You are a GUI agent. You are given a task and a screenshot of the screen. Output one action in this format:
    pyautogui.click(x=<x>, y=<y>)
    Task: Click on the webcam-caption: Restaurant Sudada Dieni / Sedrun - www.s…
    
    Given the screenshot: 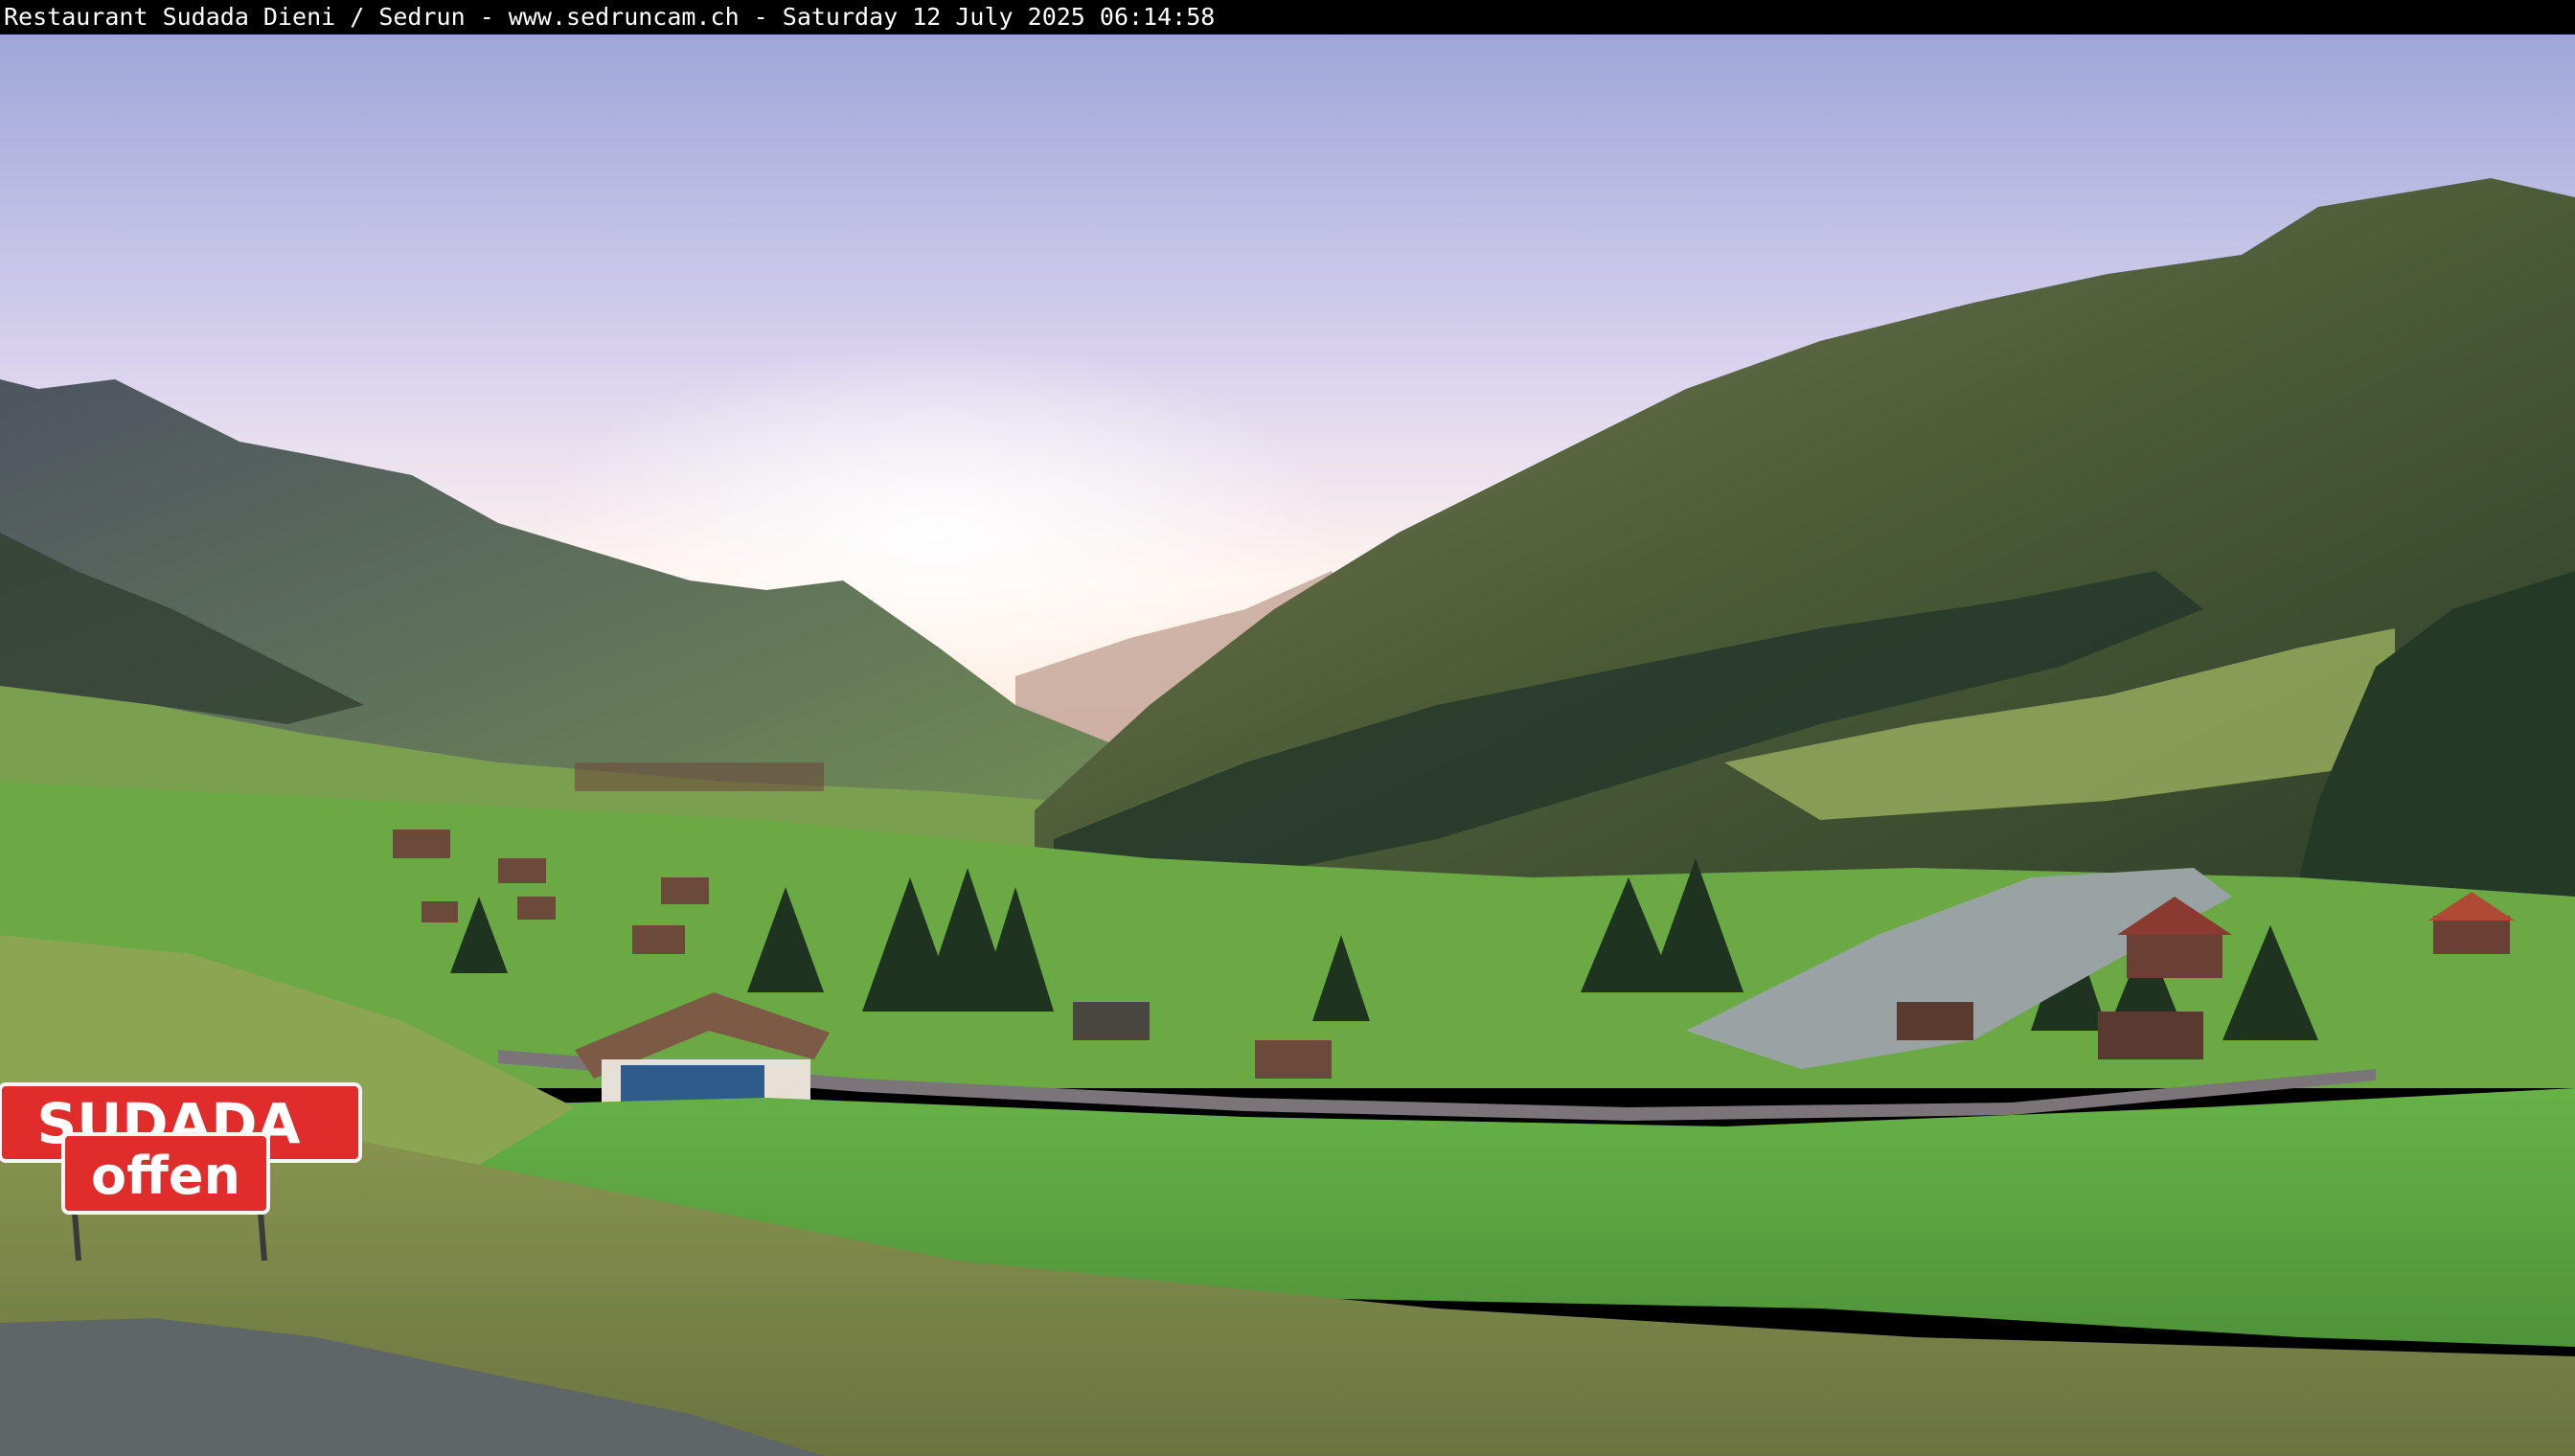 What is the action you would take?
    pyautogui.click(x=610, y=17)
    